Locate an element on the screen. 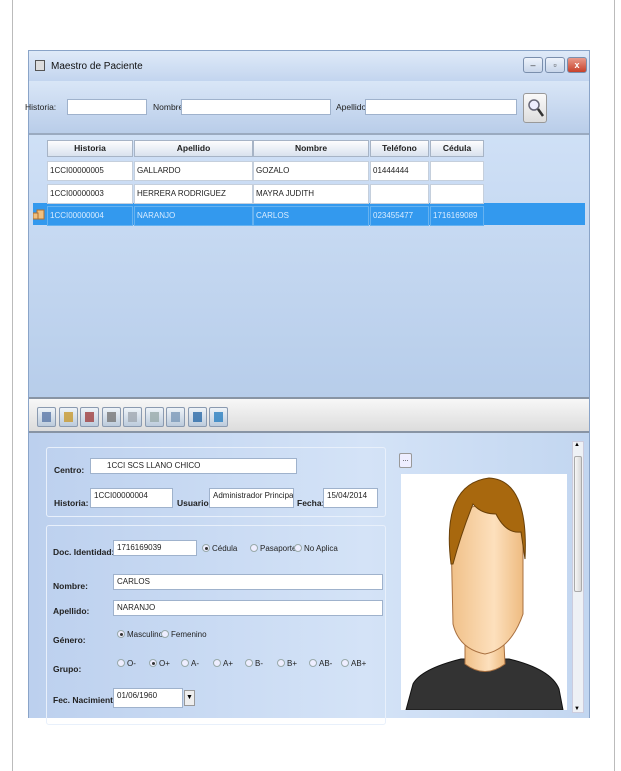 This screenshot has width=621, height=771. historia-field: 1CCI00000004 is located at coordinates (131, 498).